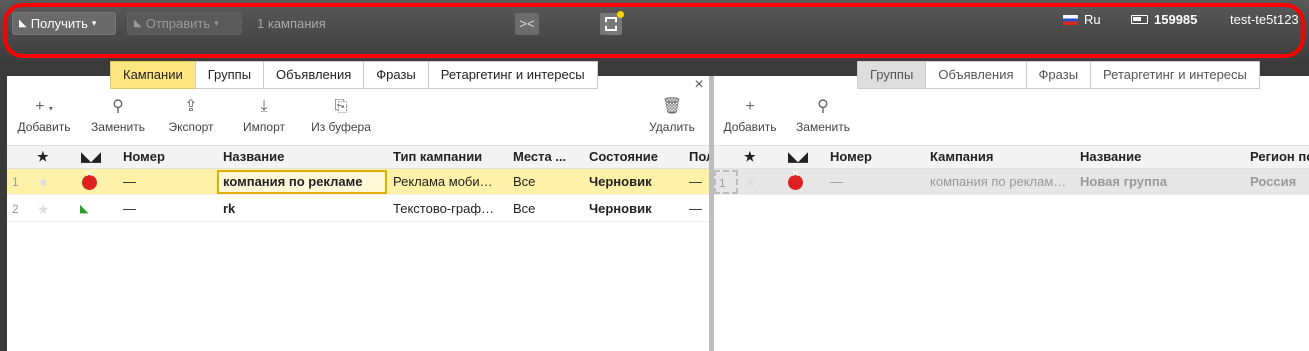 The image size is (1309, 351). What do you see at coordinates (23, 23) in the screenshot?
I see `cursor-icon: ◣` at bounding box center [23, 23].